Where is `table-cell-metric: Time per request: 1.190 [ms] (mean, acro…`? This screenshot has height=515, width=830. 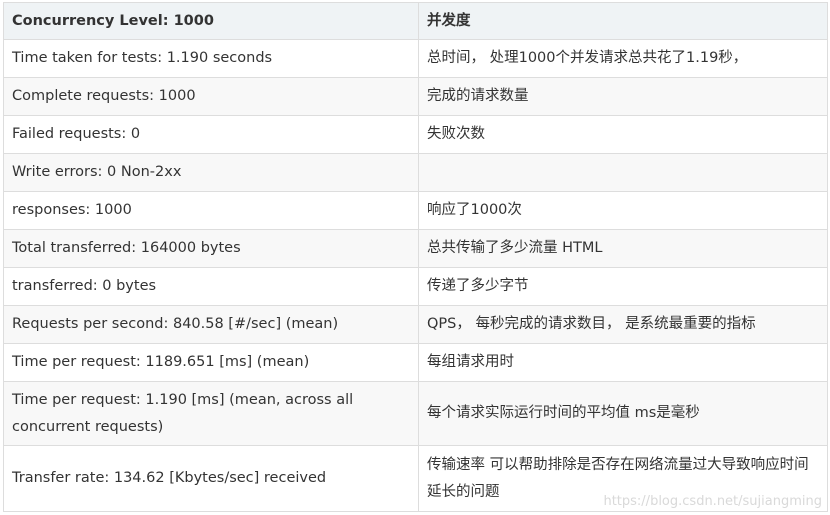 table-cell-metric: Time per request: 1.190 [ms] (mean, acro… is located at coordinates (211, 413).